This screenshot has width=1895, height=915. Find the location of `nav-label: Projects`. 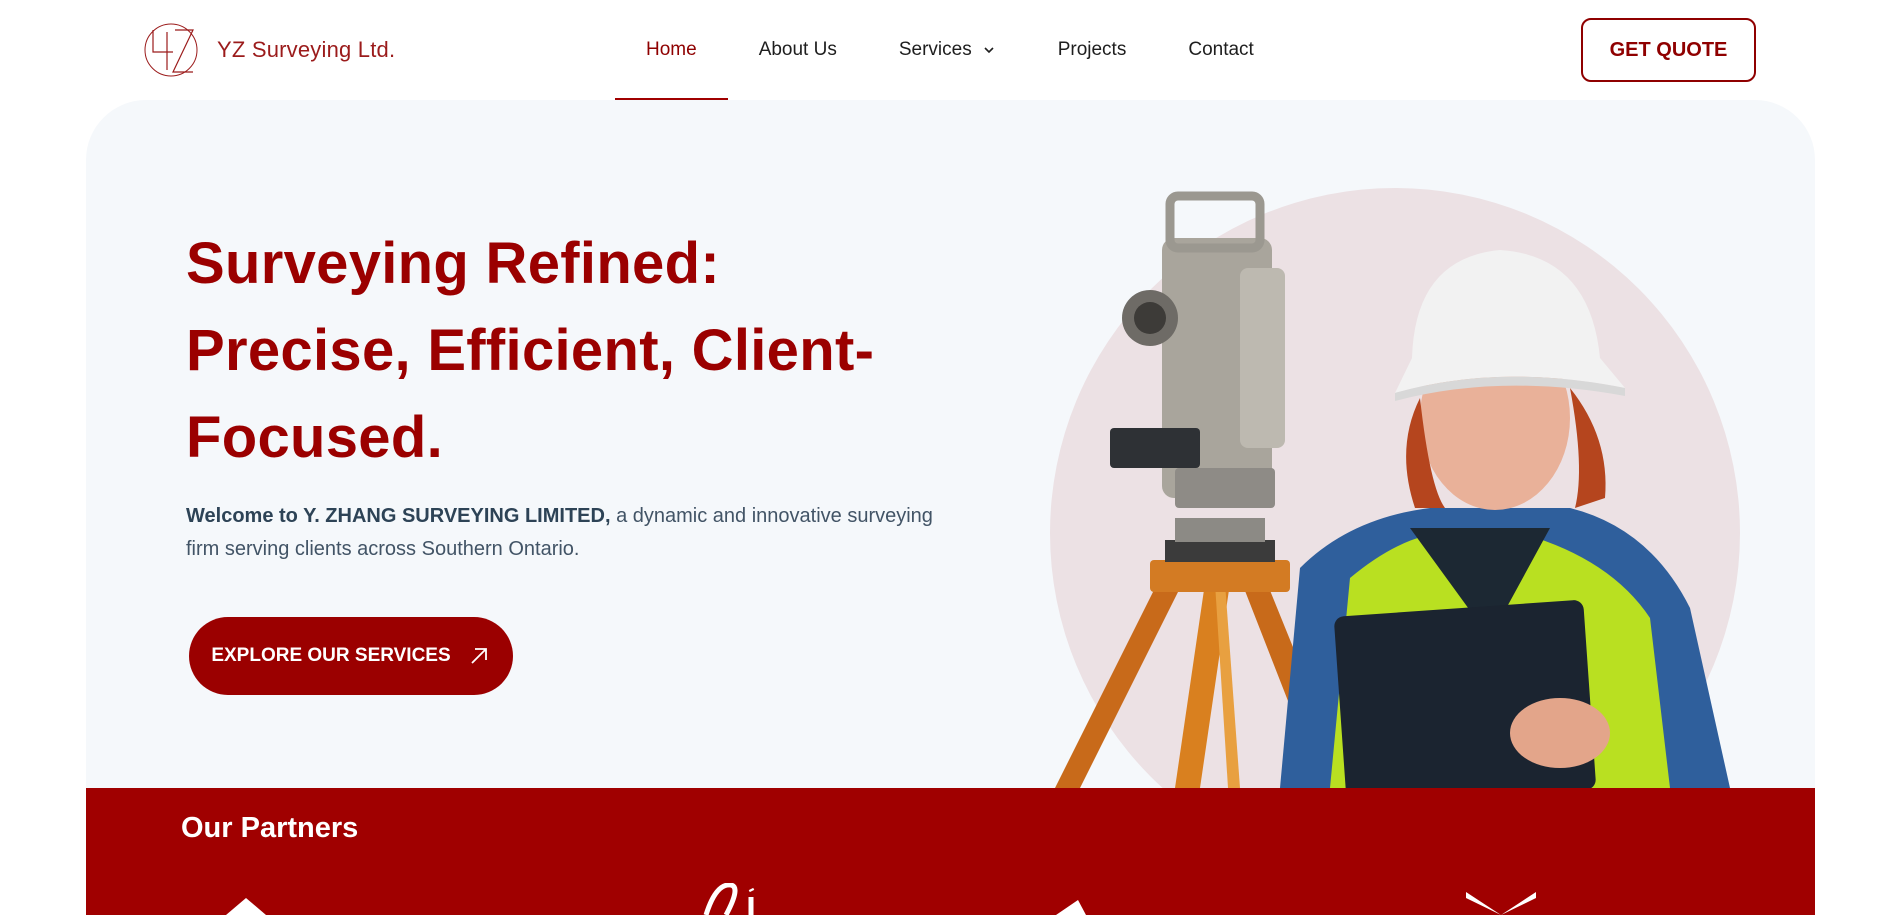

nav-label: Projects is located at coordinates (1092, 49).